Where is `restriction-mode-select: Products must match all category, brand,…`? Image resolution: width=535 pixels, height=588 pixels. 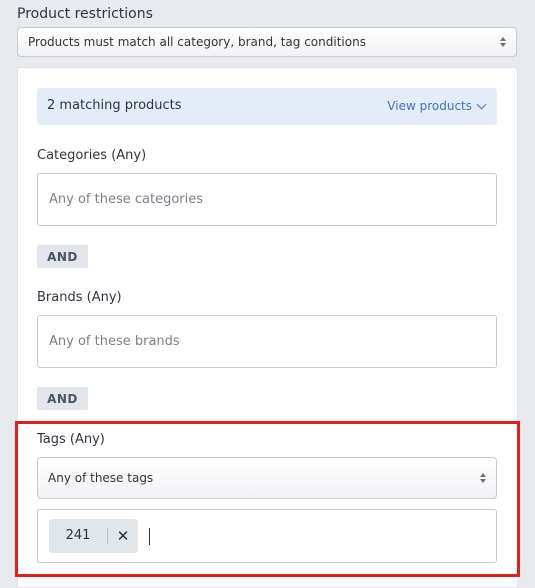 restriction-mode-select: Products must match all category, brand,… is located at coordinates (267, 42).